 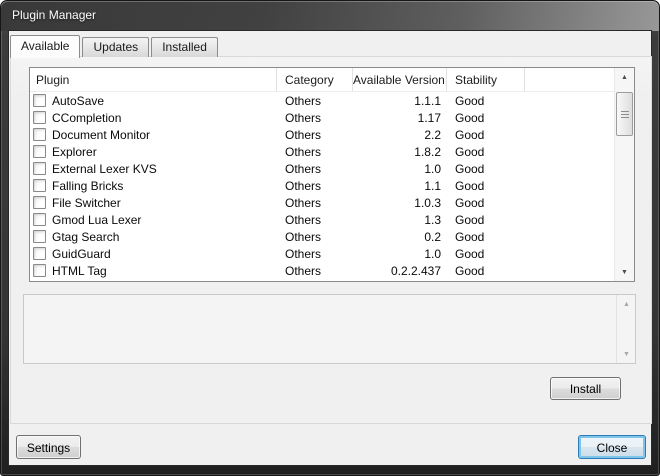 I want to click on plugin-name: File Switcher, so click(x=86, y=202).